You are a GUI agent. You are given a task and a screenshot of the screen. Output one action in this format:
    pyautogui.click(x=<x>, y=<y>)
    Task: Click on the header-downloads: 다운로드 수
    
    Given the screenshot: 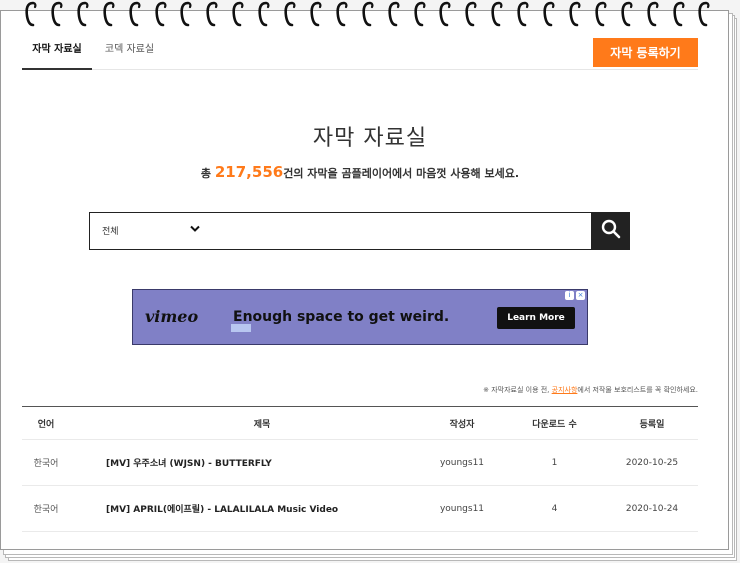 What is the action you would take?
    pyautogui.click(x=554, y=424)
    